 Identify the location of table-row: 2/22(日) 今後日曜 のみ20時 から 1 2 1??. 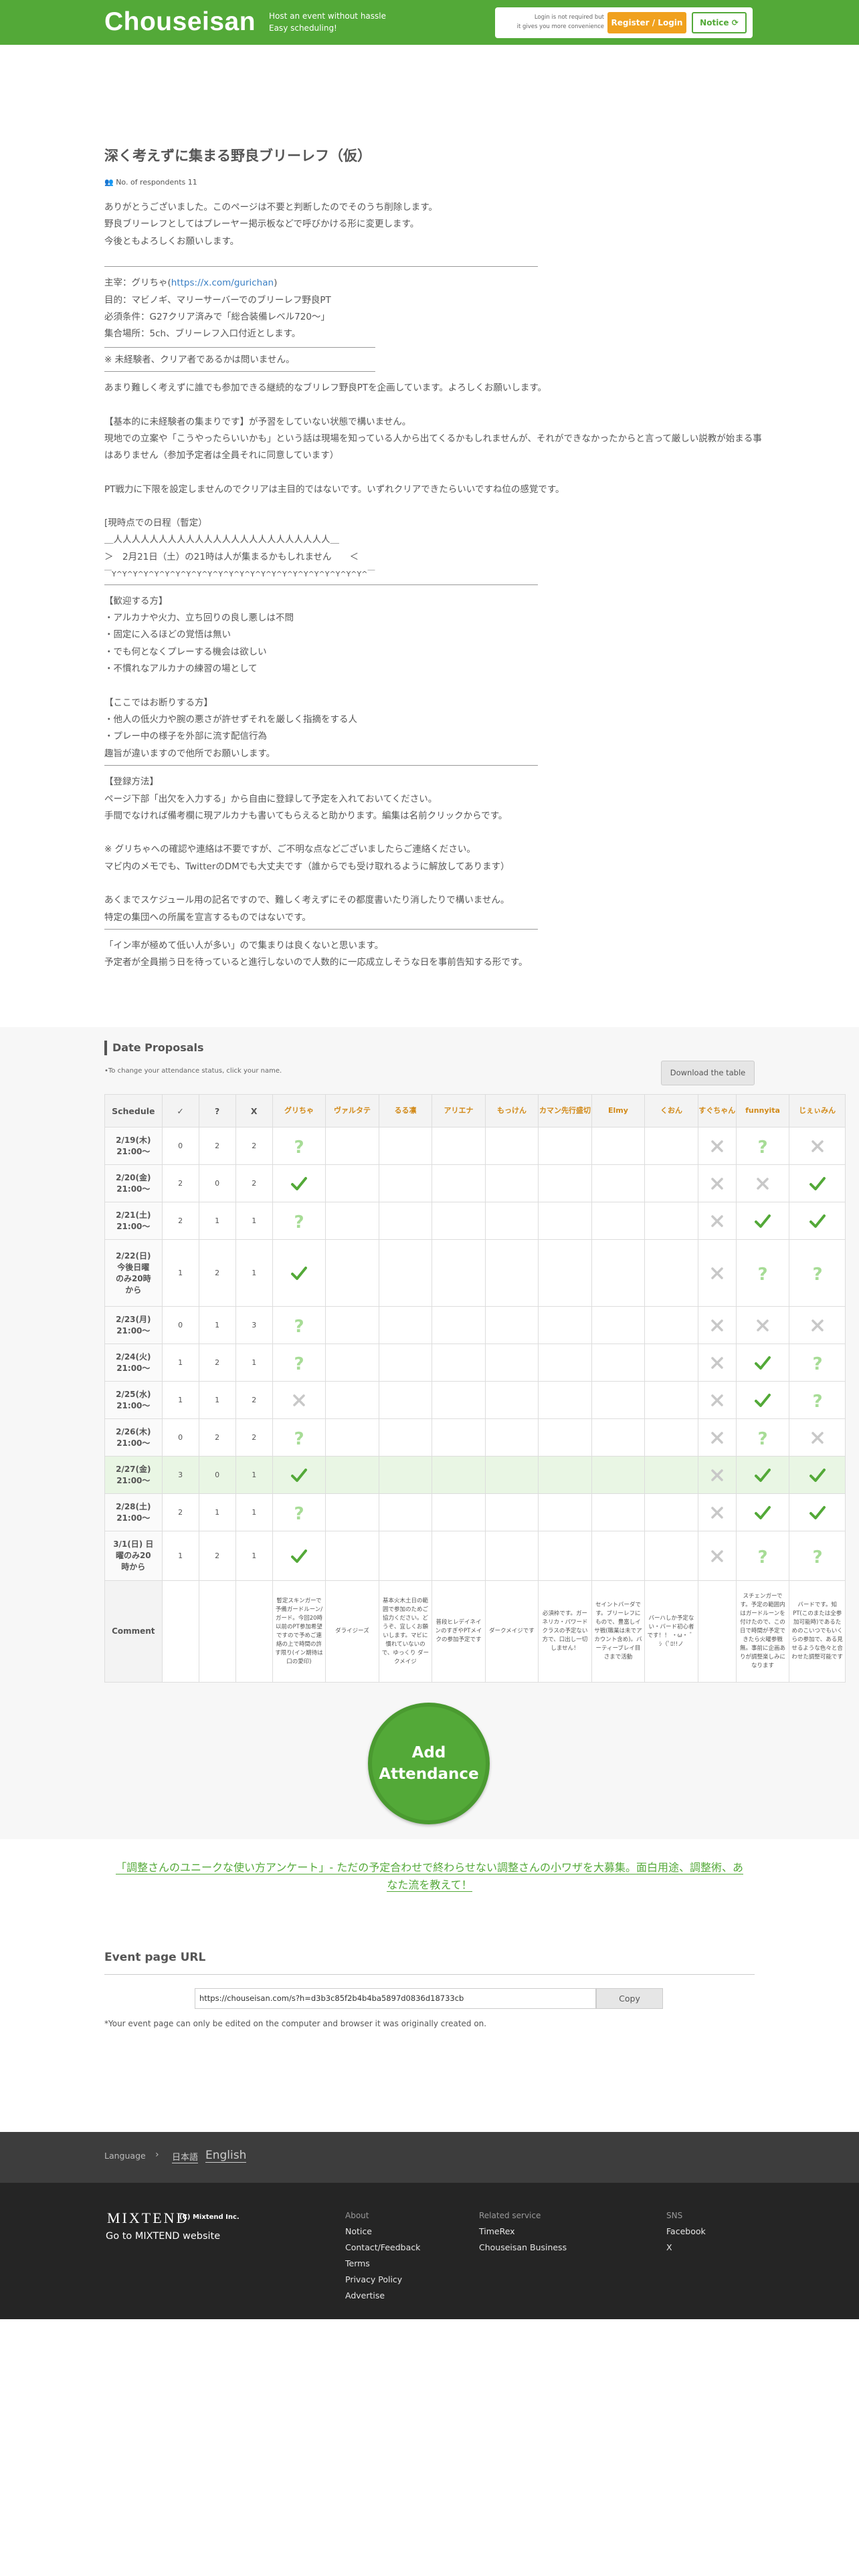
(475, 1273).